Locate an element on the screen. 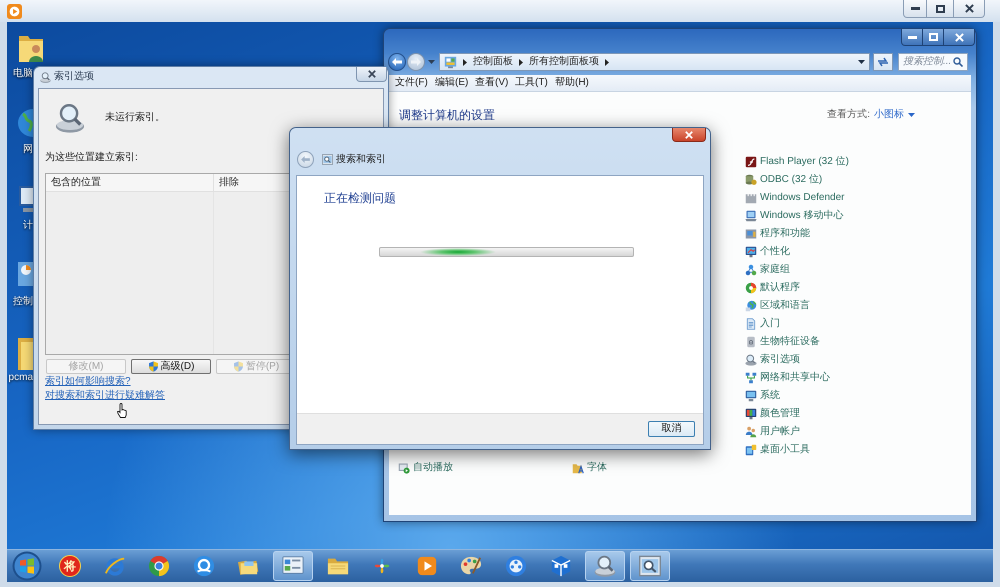 Image resolution: width=1000 pixels, height=587 pixels. right-arrow-icon is located at coordinates (416, 62).